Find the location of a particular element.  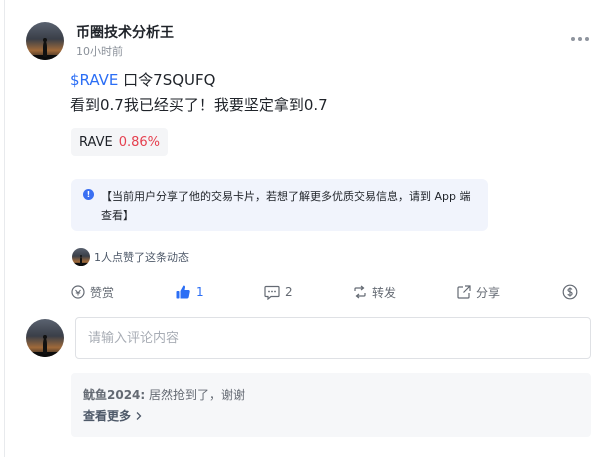

reward-button: 赞赏 is located at coordinates (92, 292).